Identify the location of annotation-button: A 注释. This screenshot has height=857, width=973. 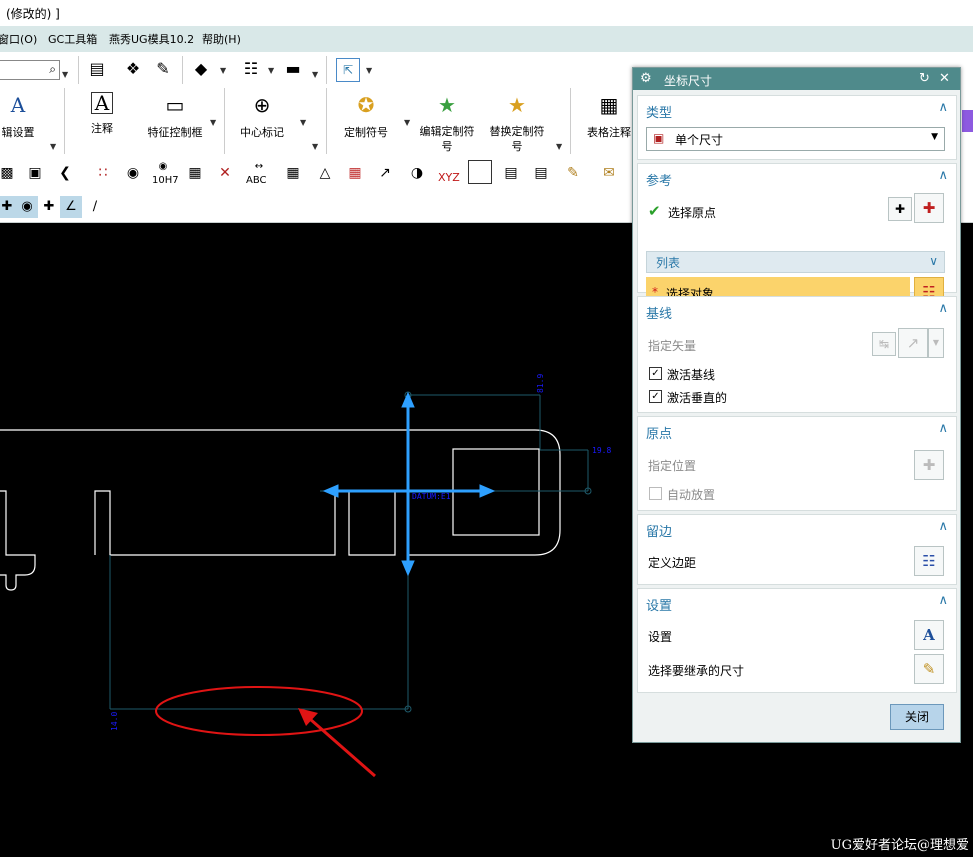
(102, 114).